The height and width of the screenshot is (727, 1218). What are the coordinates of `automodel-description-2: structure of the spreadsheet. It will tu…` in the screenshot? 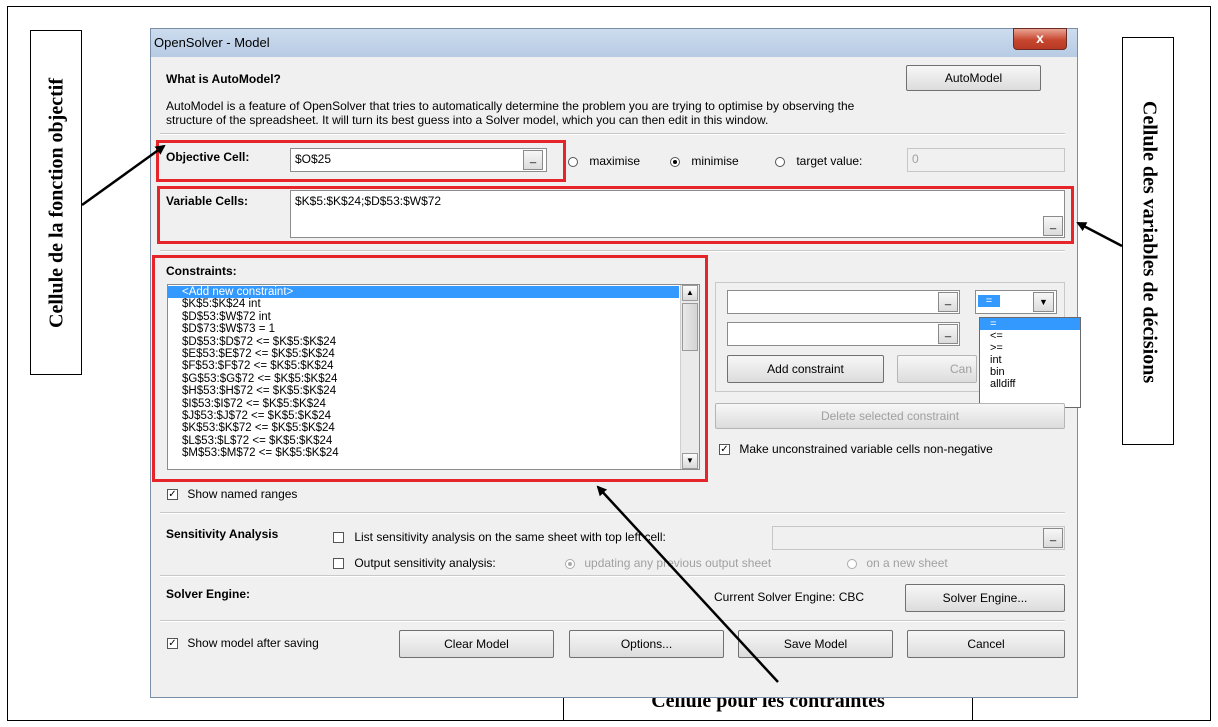 It's located at (467, 120).